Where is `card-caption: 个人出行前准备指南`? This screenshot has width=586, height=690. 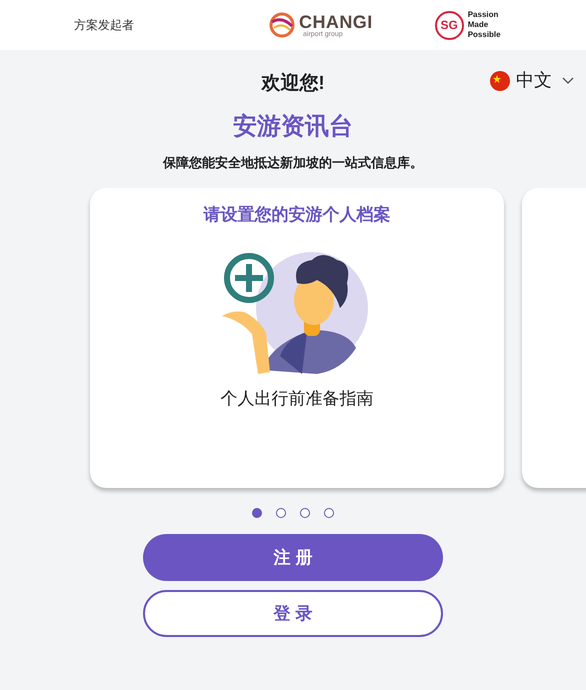
card-caption: 个人出行前准备指南 is located at coordinates (297, 399).